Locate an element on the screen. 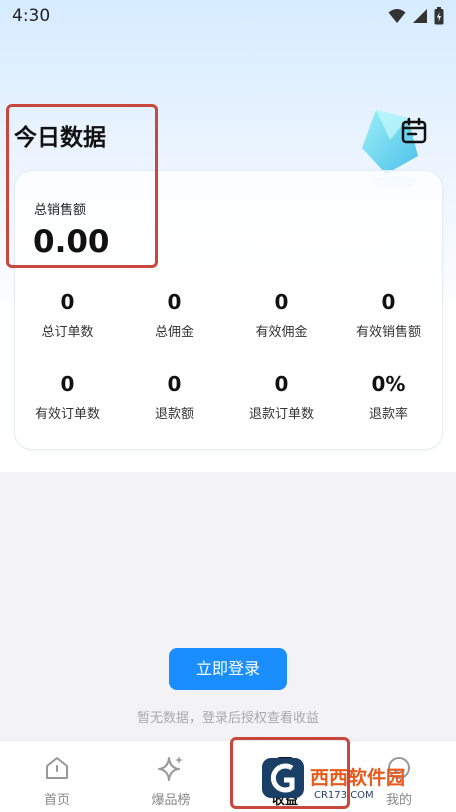 This screenshot has width=456, height=812. metric-valid-commission: 0 有效佣金 is located at coordinates (281, 314).